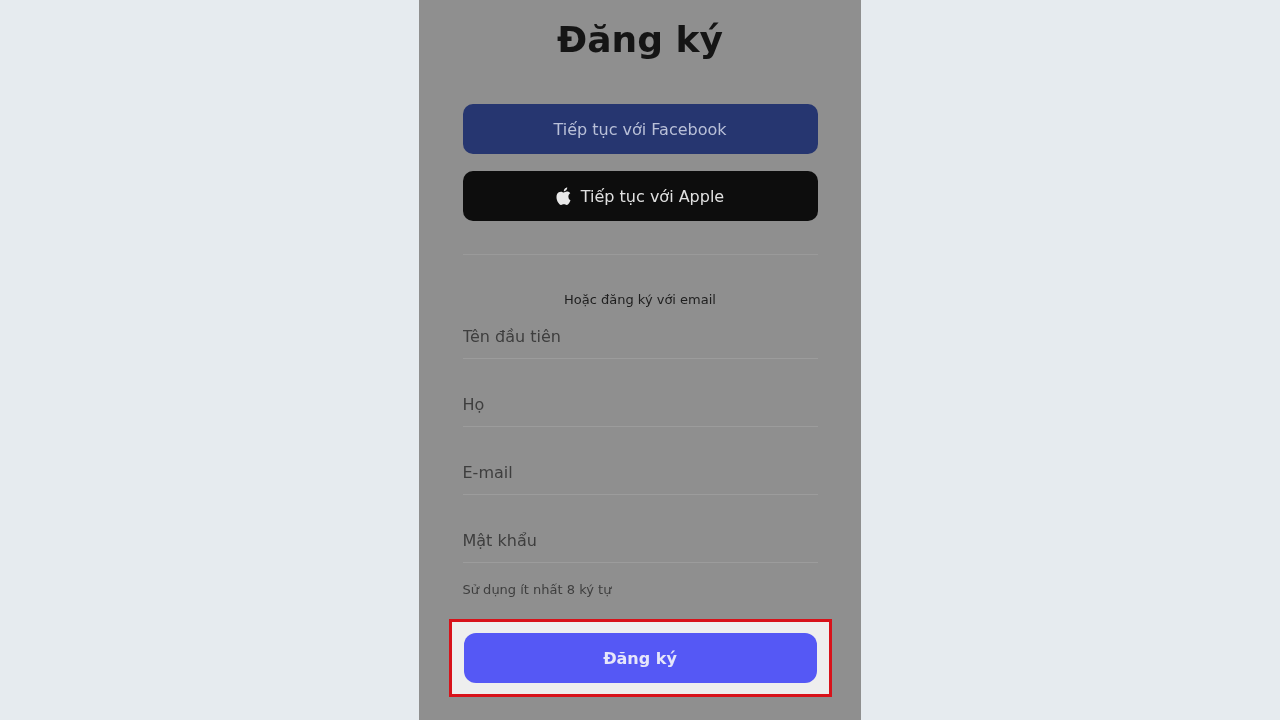 The width and height of the screenshot is (1280, 720). Describe the element at coordinates (640, 541) in the screenshot. I see `input-field: Mật khẩu` at that location.